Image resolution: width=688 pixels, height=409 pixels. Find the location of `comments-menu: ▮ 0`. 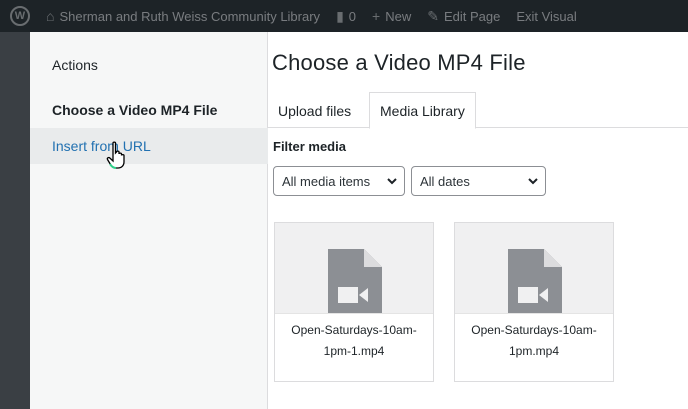

comments-menu: ▮ 0 is located at coordinates (346, 16).